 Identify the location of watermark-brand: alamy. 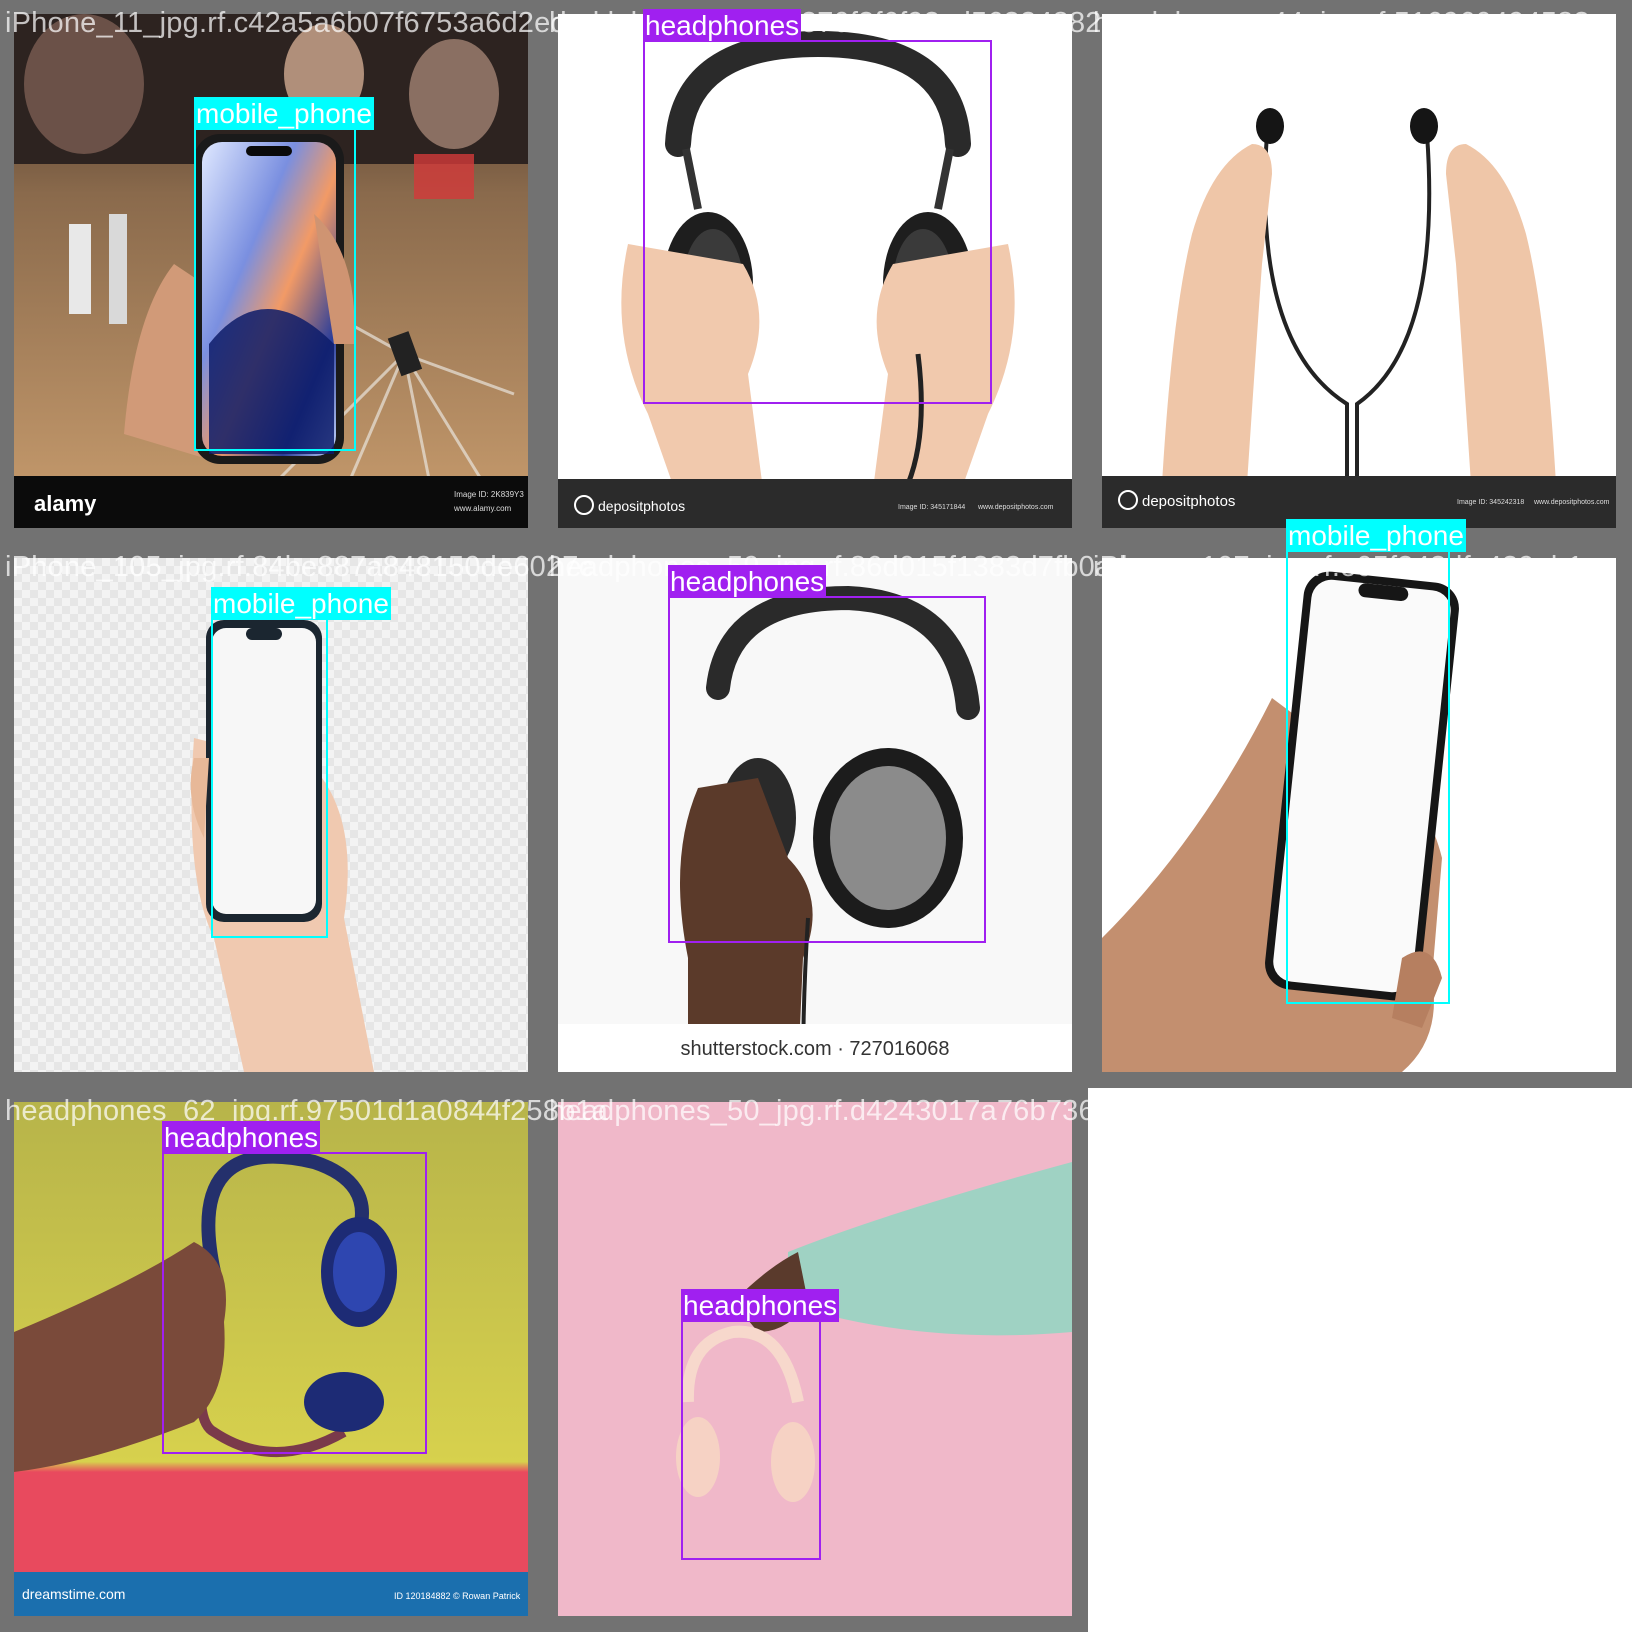
(65, 503).